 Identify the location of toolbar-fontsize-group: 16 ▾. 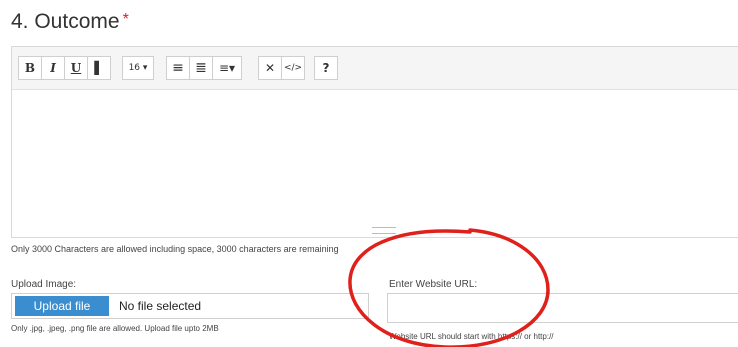
(138, 69).